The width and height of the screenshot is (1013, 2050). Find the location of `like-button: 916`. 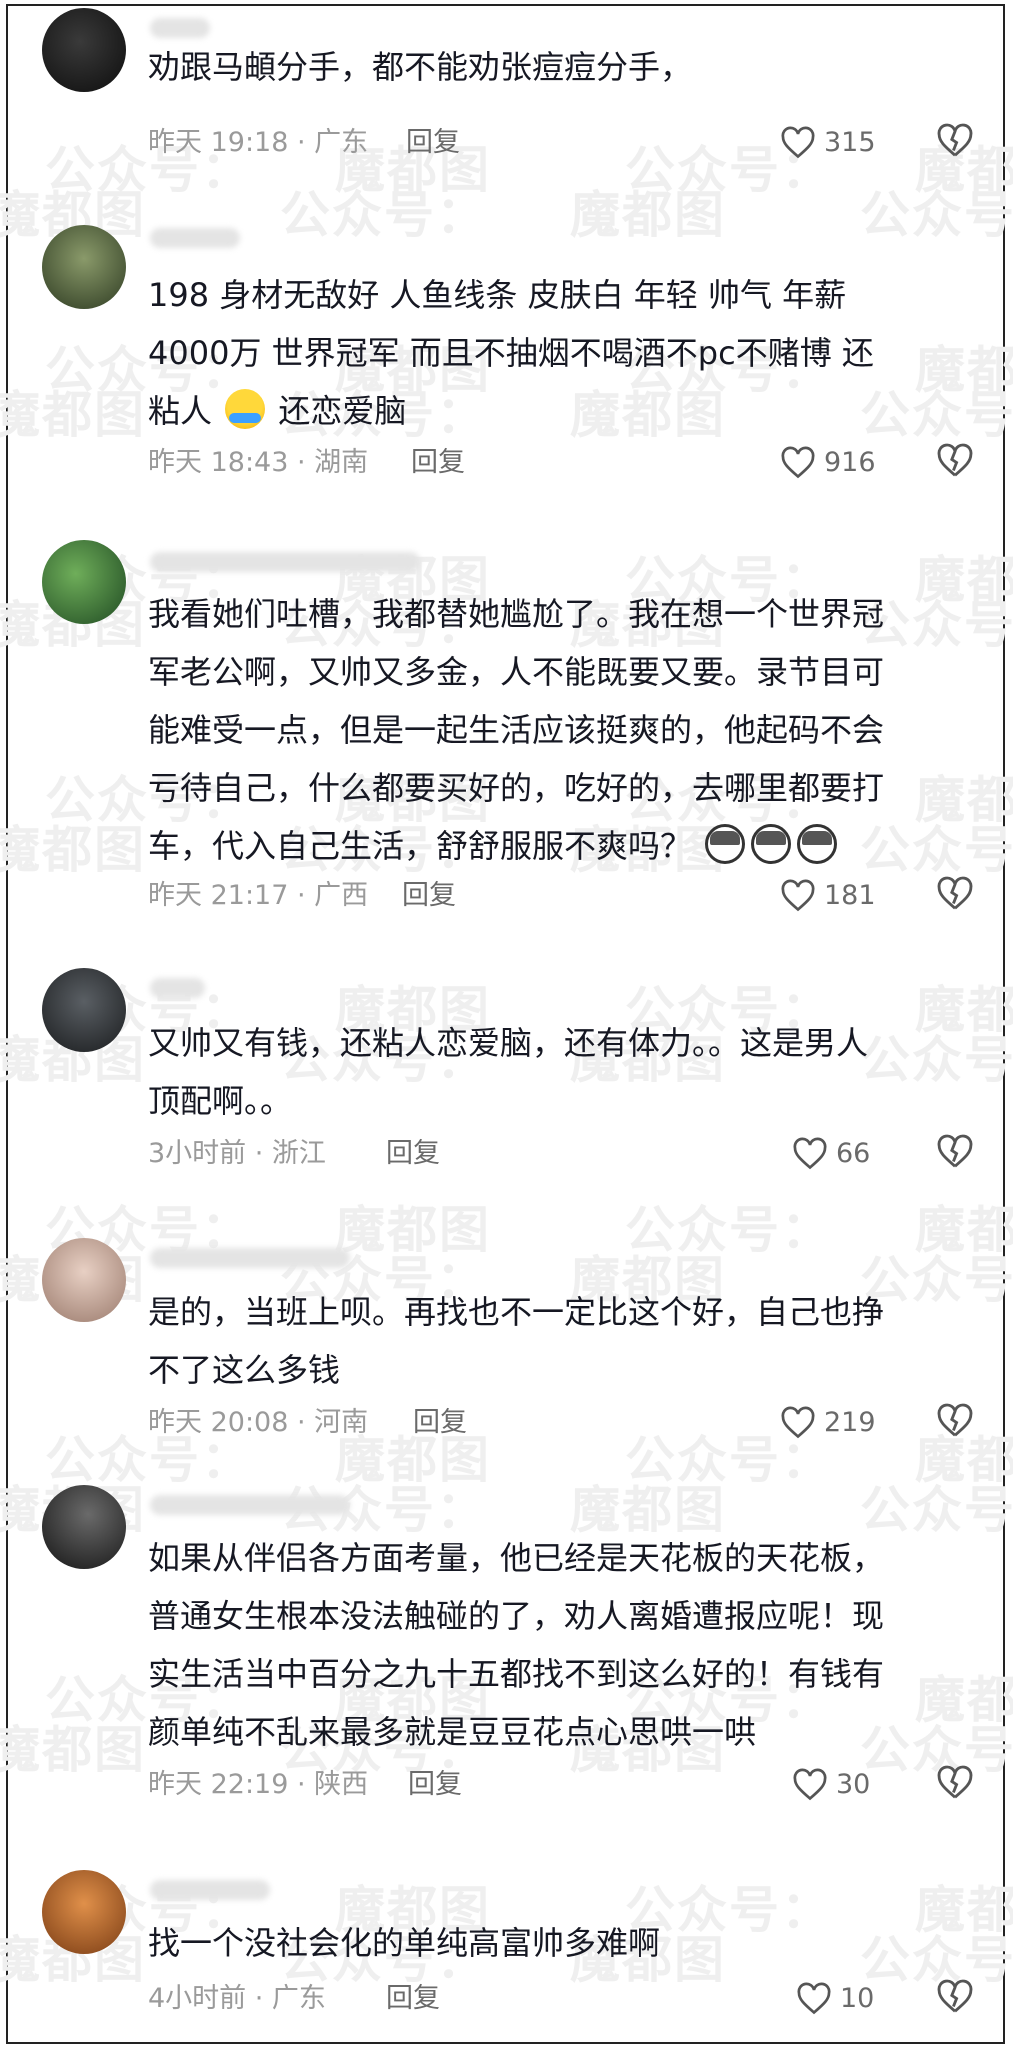

like-button: 916 is located at coordinates (828, 463).